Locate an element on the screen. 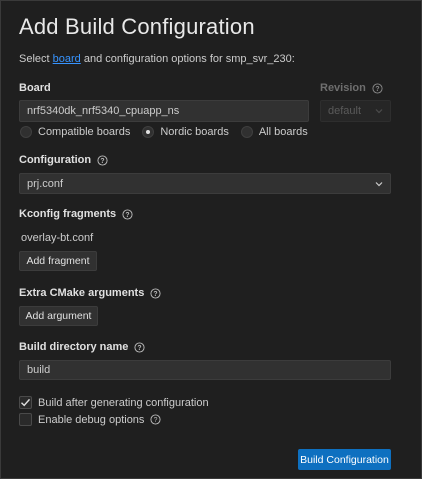 Image resolution: width=422 pixels, height=479 pixels. debug-checkbox is located at coordinates (25, 419).